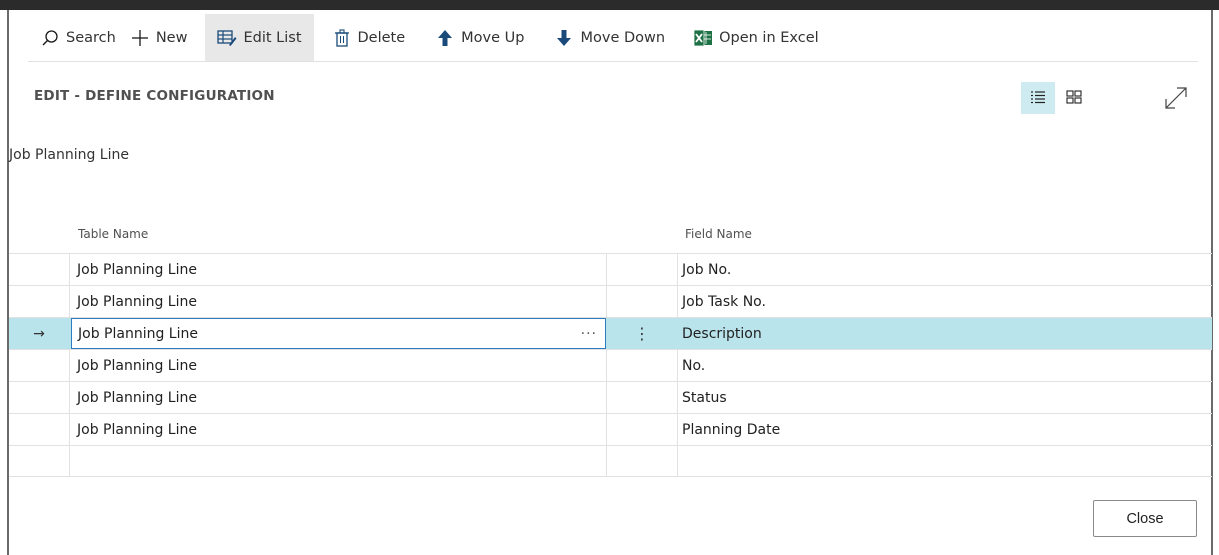 This screenshot has width=1219, height=555. What do you see at coordinates (945, 429) in the screenshot?
I see `field-name-cell: Planning Date` at bounding box center [945, 429].